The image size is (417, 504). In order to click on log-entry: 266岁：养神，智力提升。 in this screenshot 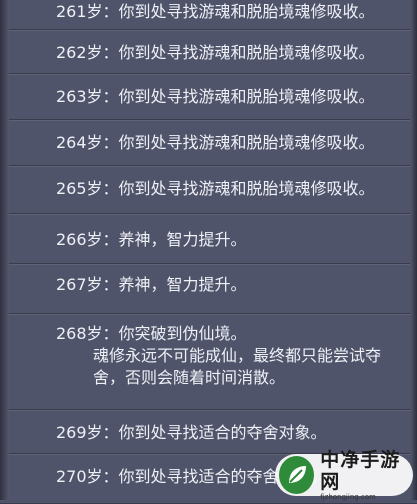, I will do `click(208, 239)`.